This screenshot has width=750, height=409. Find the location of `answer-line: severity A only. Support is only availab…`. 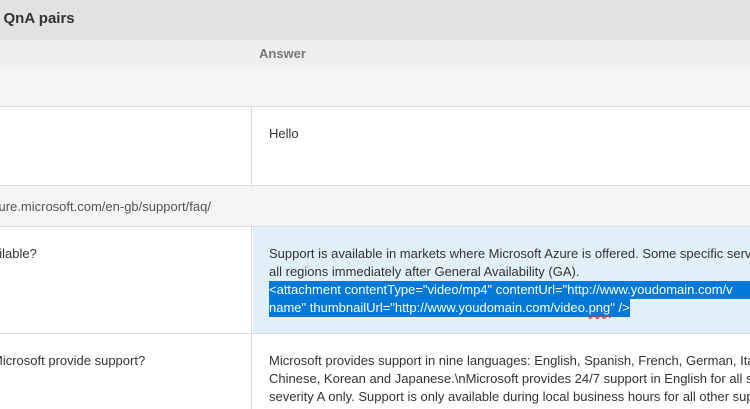

answer-line: severity A only. Support is only availab… is located at coordinates (509, 396).